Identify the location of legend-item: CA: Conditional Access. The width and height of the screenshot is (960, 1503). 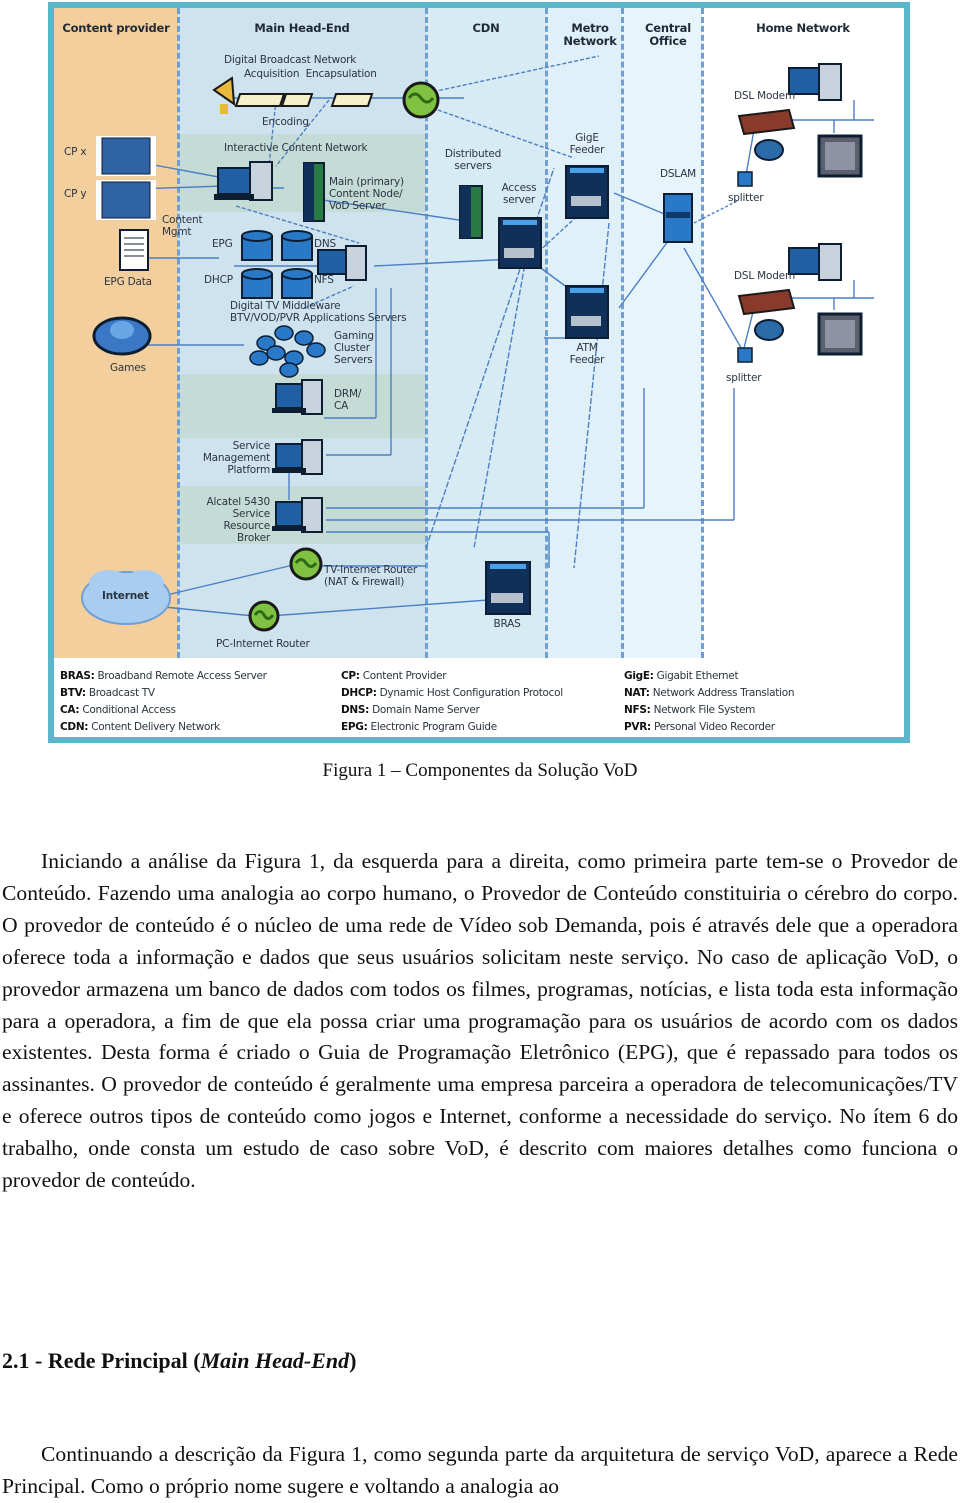
(118, 710).